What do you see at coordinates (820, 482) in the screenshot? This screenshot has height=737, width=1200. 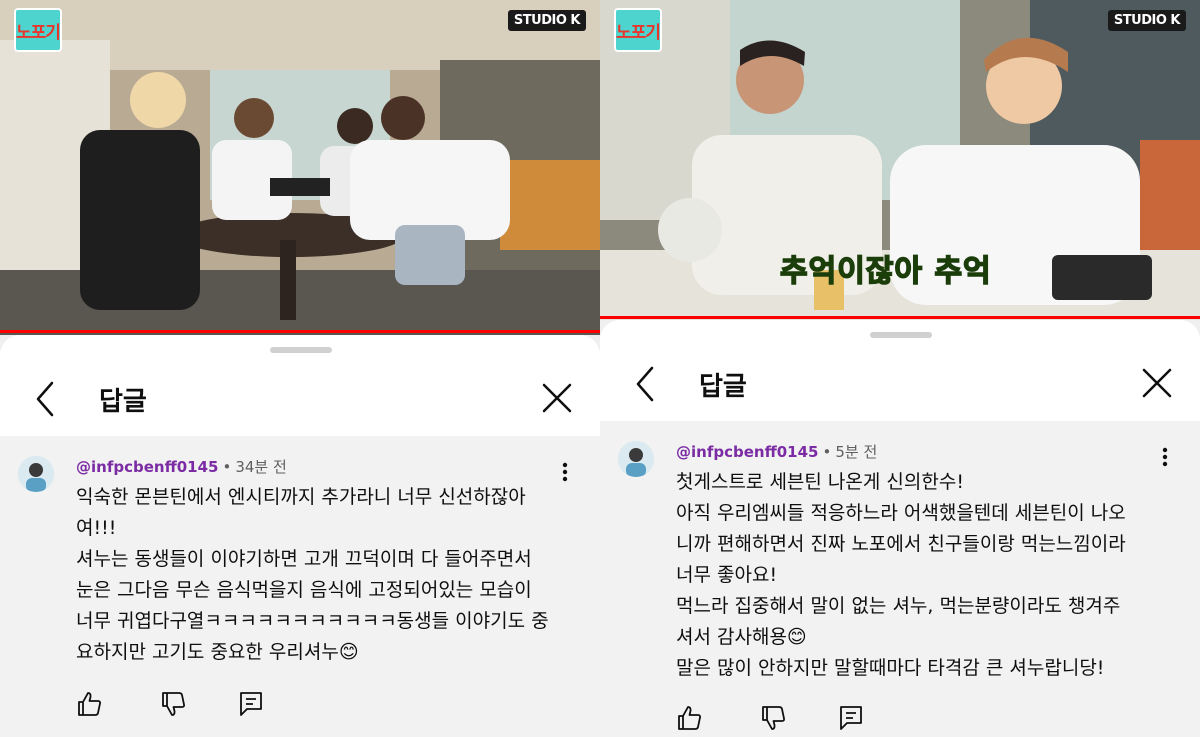 I see `comment-line: 첫게스트로 세븐틴 나온게 신의한수!` at bounding box center [820, 482].